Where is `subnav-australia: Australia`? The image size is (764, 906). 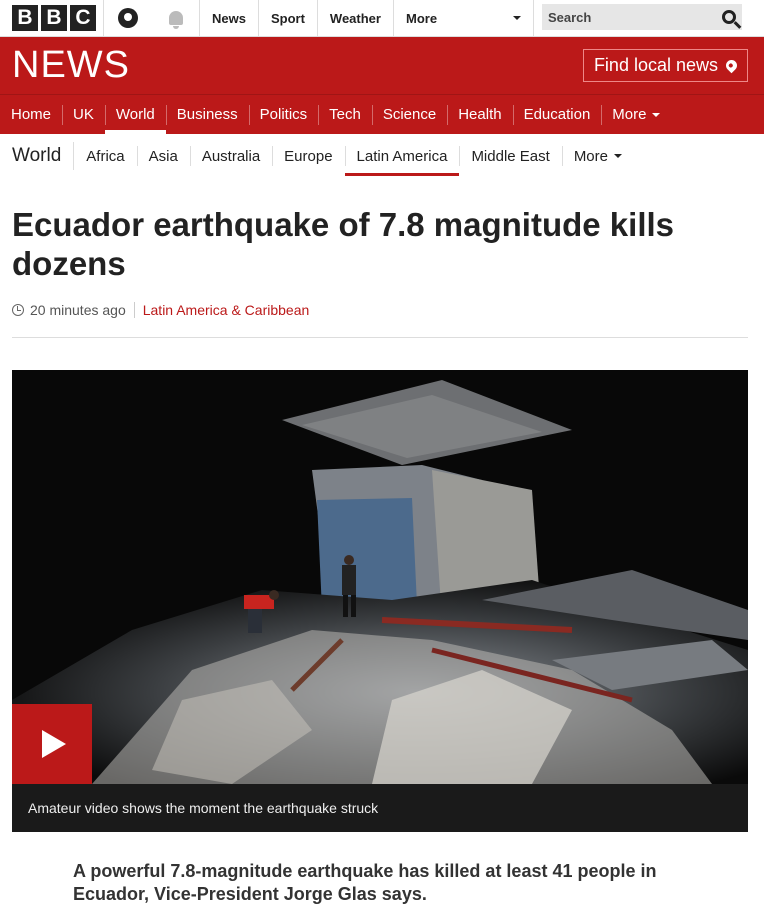
subnav-australia: Australia is located at coordinates (230, 156).